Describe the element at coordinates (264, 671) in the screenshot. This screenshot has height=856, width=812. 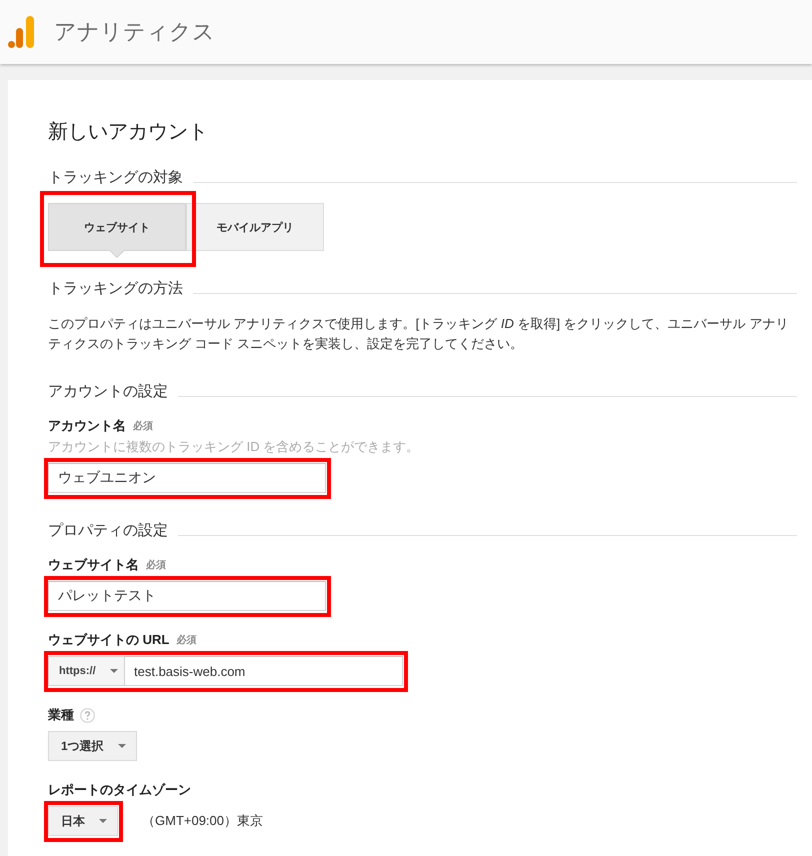
I see `url-input: test.basis-web.com` at that location.